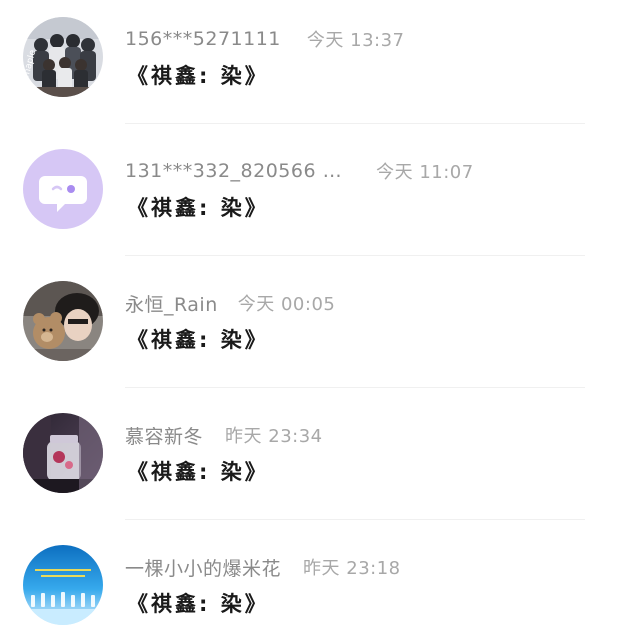  What do you see at coordinates (63, 321) in the screenshot?
I see `boy-with-teddy-bear-avatar` at bounding box center [63, 321].